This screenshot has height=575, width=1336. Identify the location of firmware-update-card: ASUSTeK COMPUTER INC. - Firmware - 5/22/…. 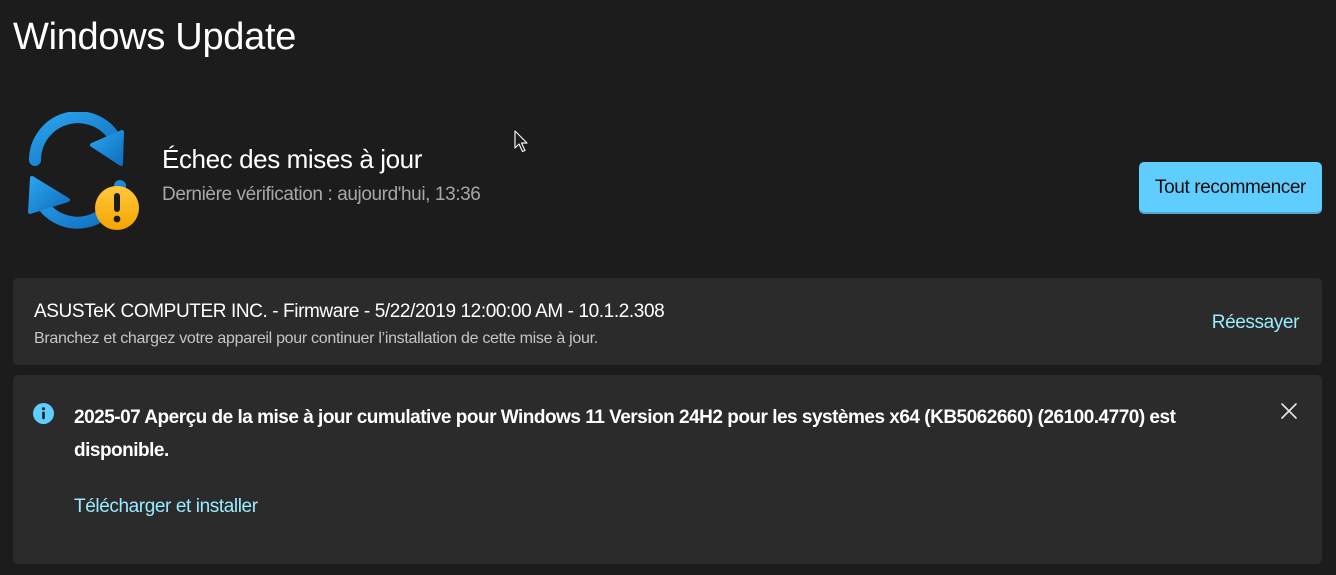
(667, 321).